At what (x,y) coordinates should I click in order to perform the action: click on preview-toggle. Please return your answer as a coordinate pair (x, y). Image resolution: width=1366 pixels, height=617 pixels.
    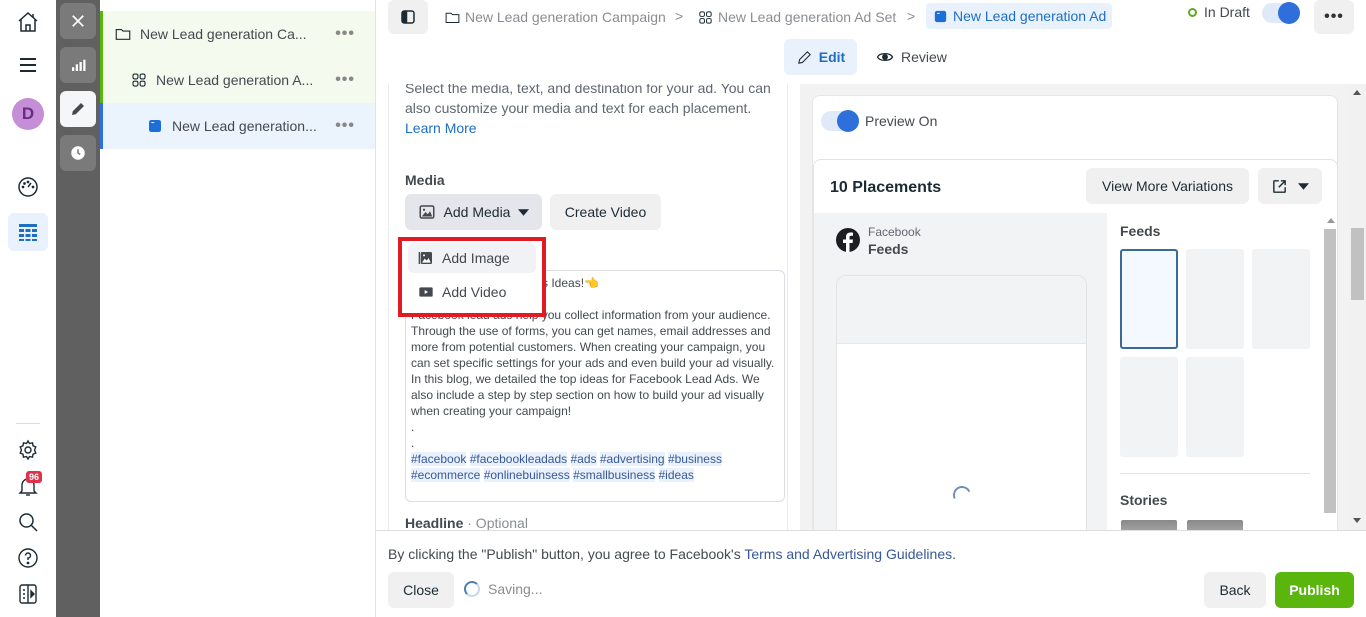
    Looking at the image, I should click on (840, 121).